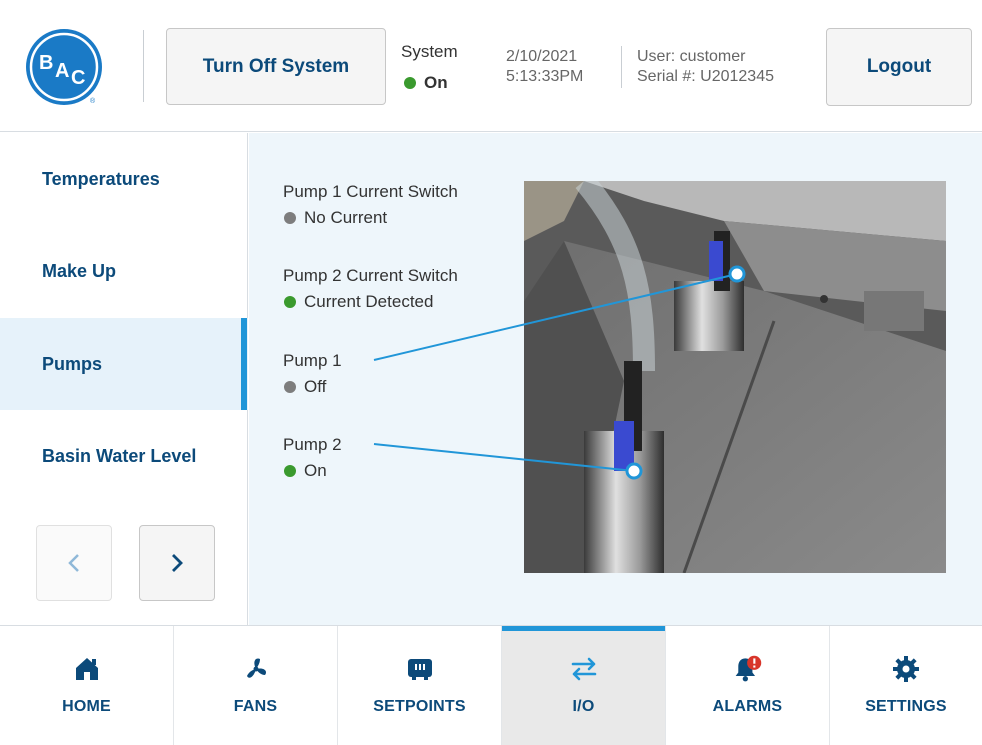 The width and height of the screenshot is (982, 745). I want to click on nav-label: SETPOINTS, so click(419, 706).